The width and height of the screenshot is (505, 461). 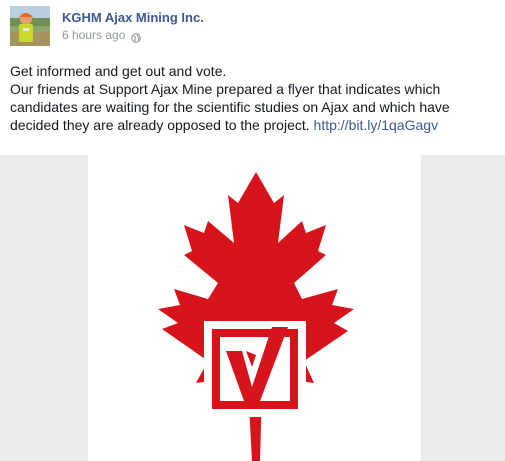 I want to click on avatar, so click(x=30, y=26).